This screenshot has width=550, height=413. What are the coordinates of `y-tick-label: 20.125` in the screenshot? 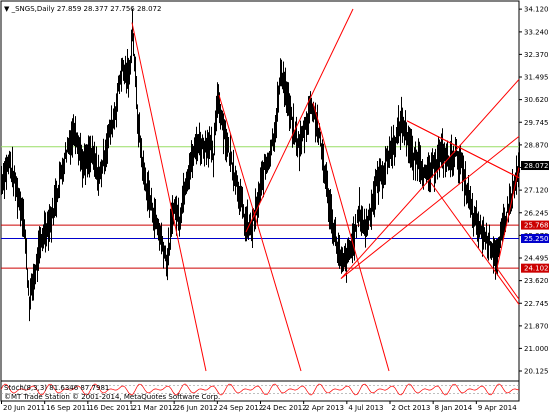 It's located at (536, 372).